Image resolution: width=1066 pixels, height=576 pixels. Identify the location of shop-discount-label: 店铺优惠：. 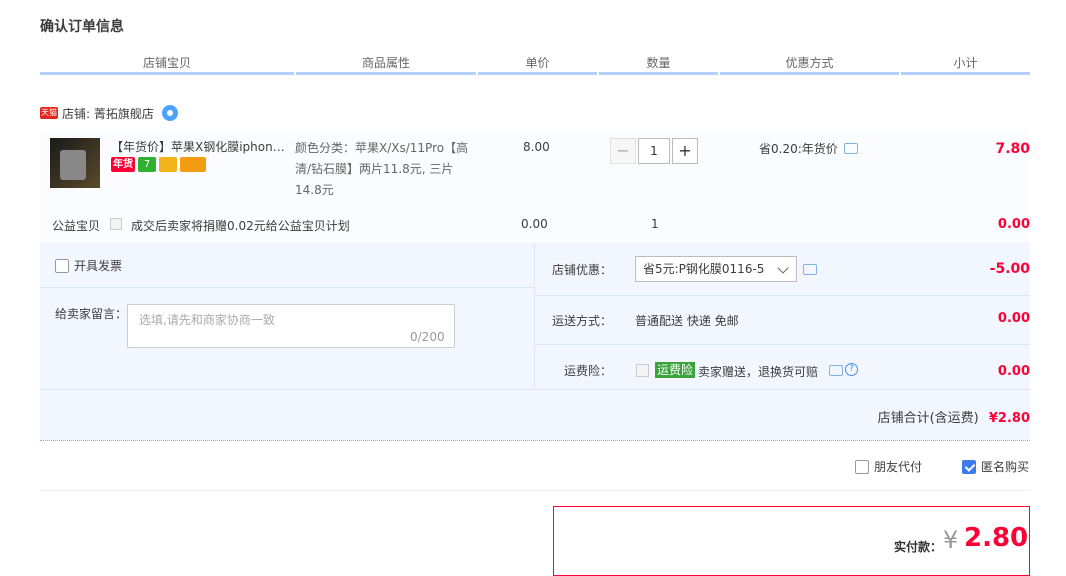
(581, 270).